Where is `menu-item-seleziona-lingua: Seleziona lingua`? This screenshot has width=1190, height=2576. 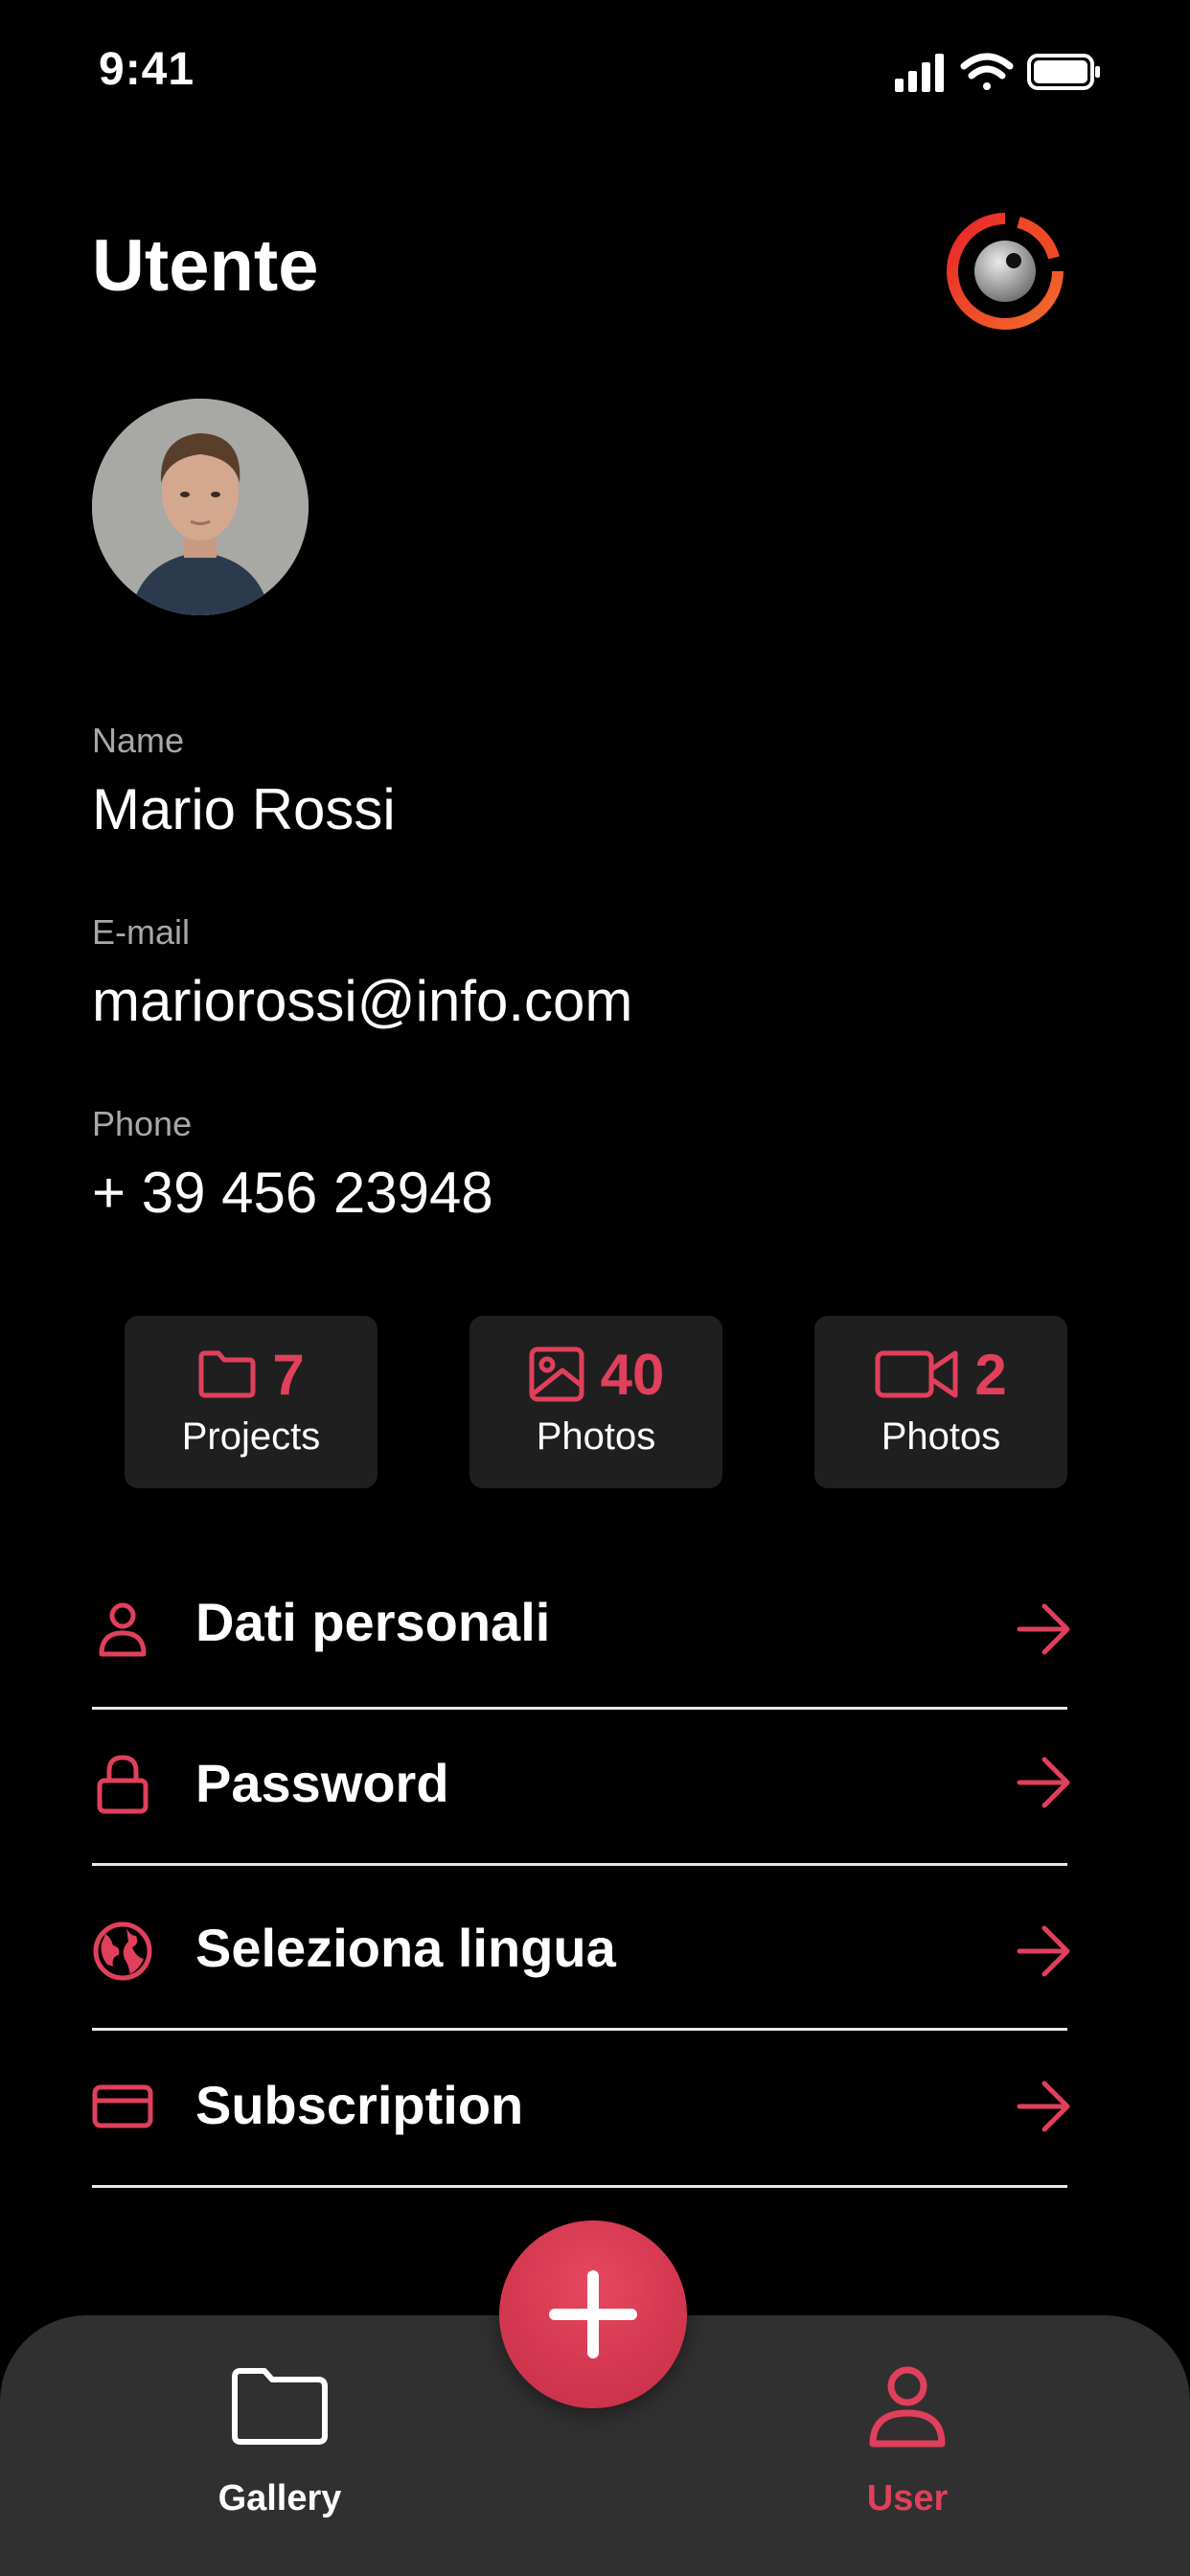 menu-item-seleziona-lingua: Seleziona lingua is located at coordinates (581, 1948).